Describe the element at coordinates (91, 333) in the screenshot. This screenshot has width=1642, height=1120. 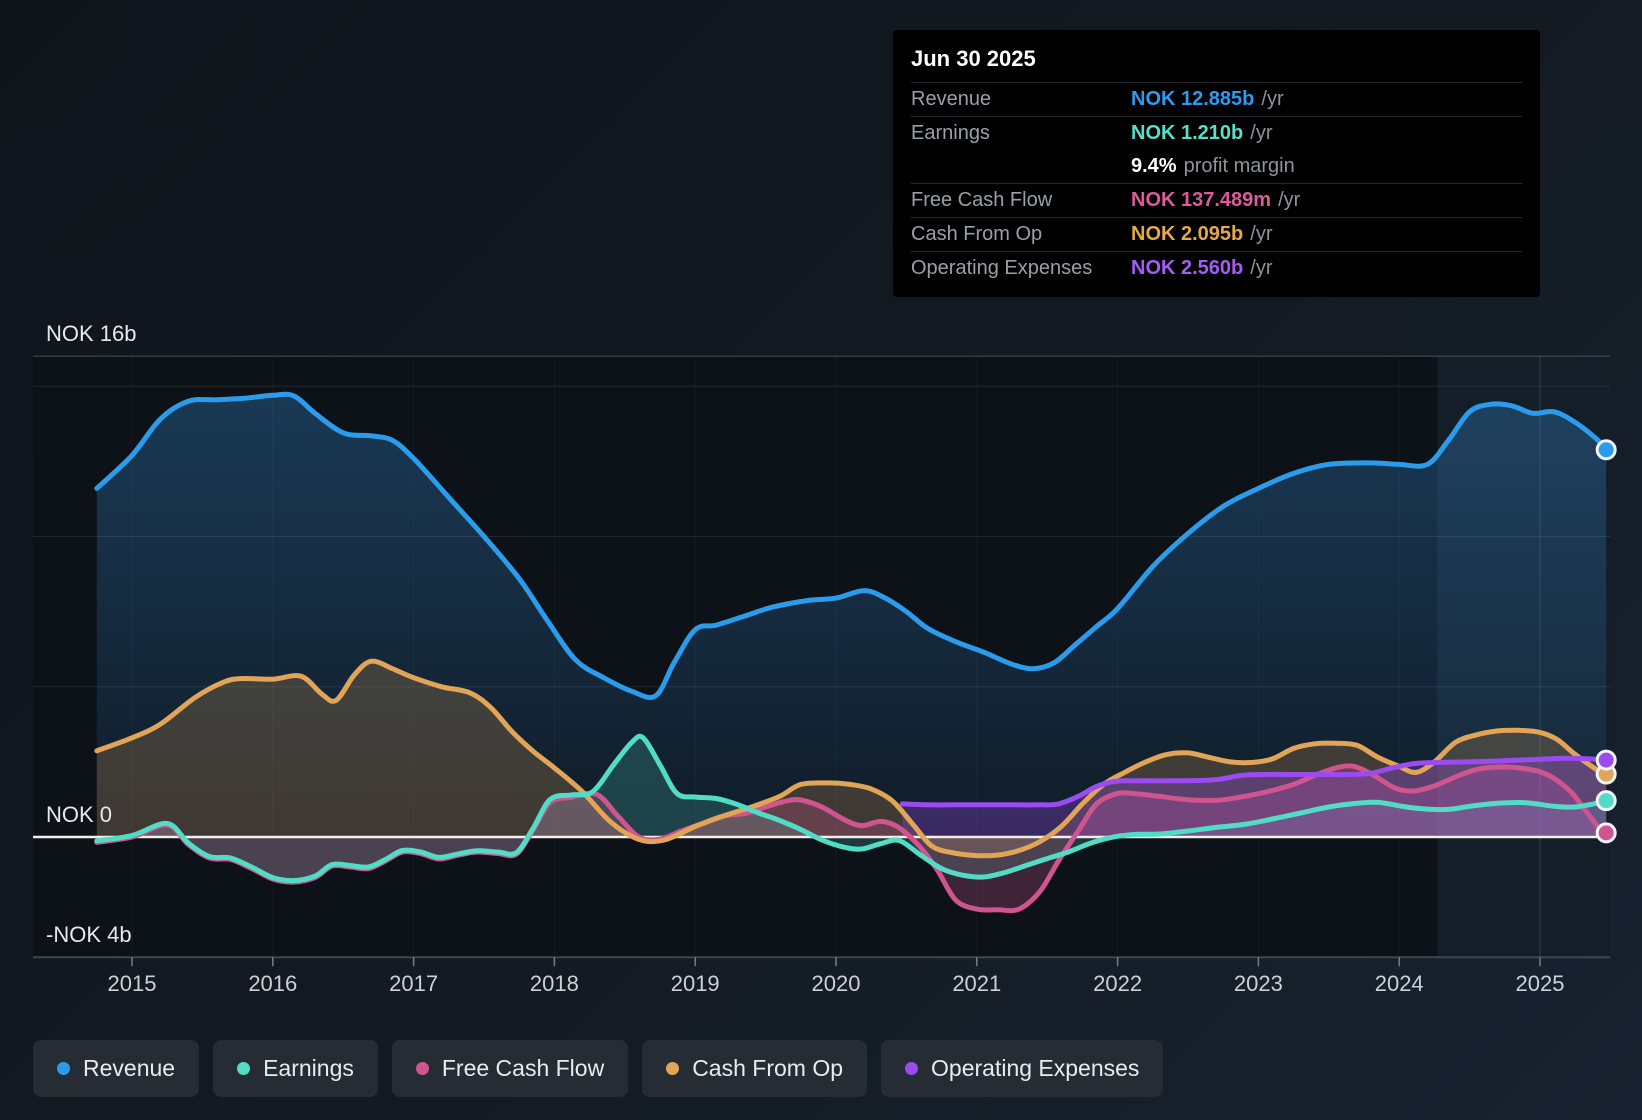
I see `y-axis-label: NOK 16b` at that location.